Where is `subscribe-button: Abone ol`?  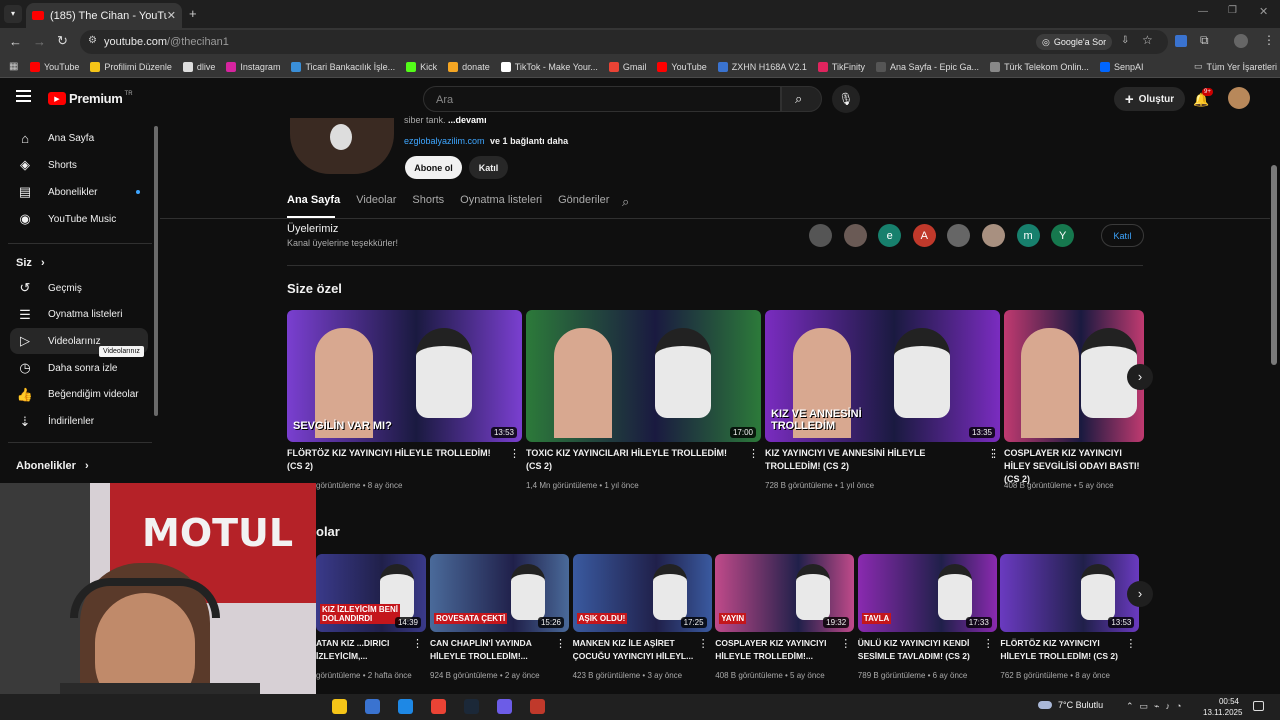 subscribe-button: Abone ol is located at coordinates (433, 167).